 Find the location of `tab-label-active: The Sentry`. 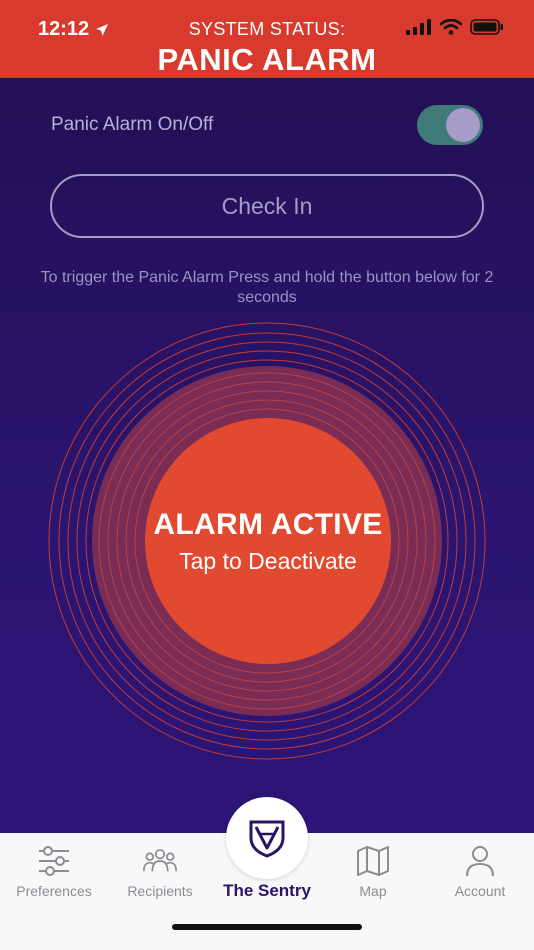

tab-label-active: The Sentry is located at coordinates (267, 890).